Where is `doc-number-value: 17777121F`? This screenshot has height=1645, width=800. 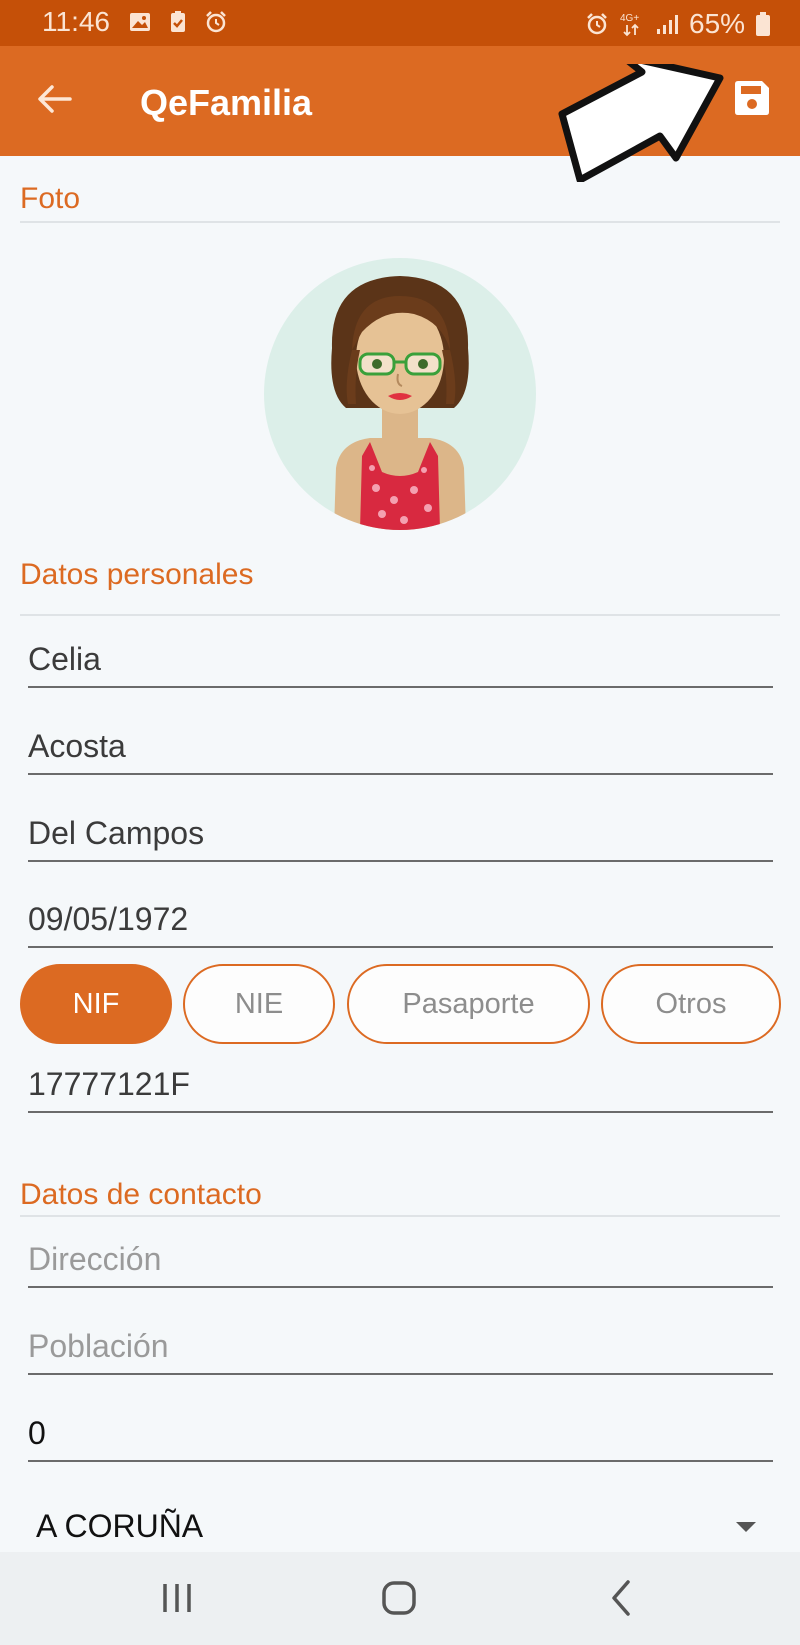 doc-number-value: 17777121F is located at coordinates (109, 1084).